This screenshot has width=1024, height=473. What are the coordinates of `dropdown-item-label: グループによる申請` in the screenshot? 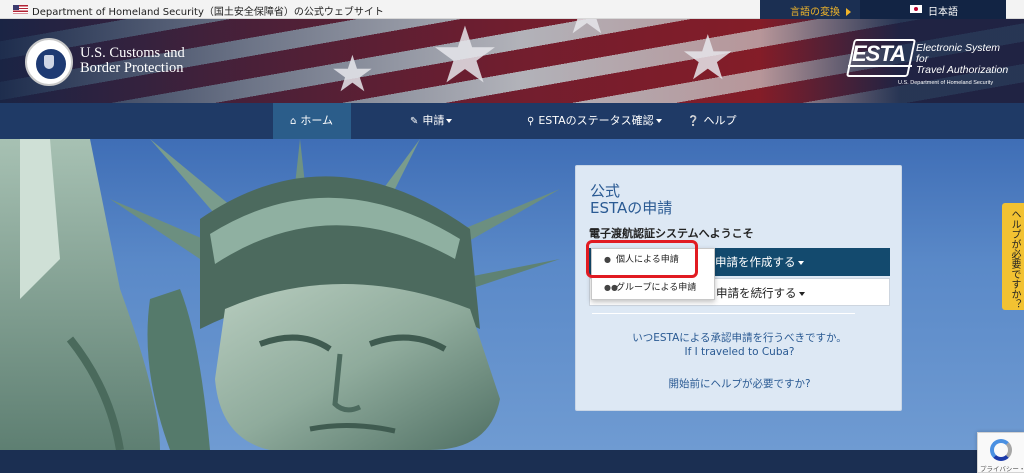 It's located at (656, 288).